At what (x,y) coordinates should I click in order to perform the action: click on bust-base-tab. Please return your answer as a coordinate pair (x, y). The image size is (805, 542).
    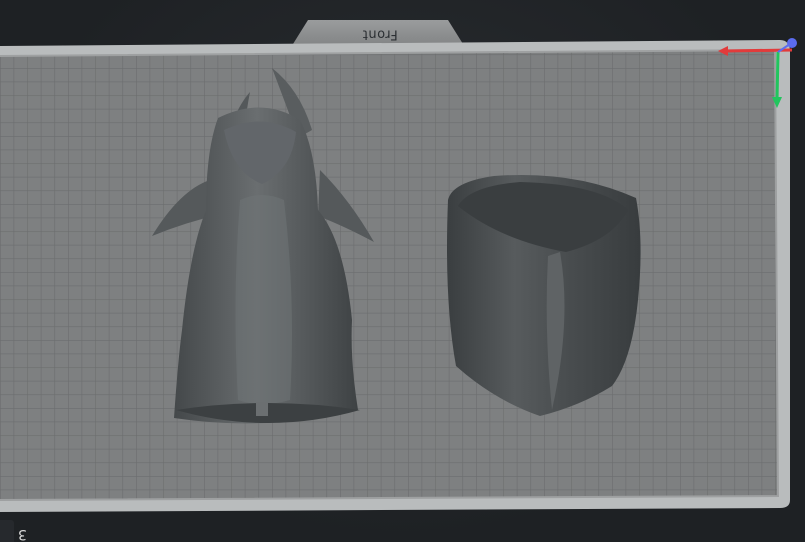
    Looking at the image, I should click on (262, 409).